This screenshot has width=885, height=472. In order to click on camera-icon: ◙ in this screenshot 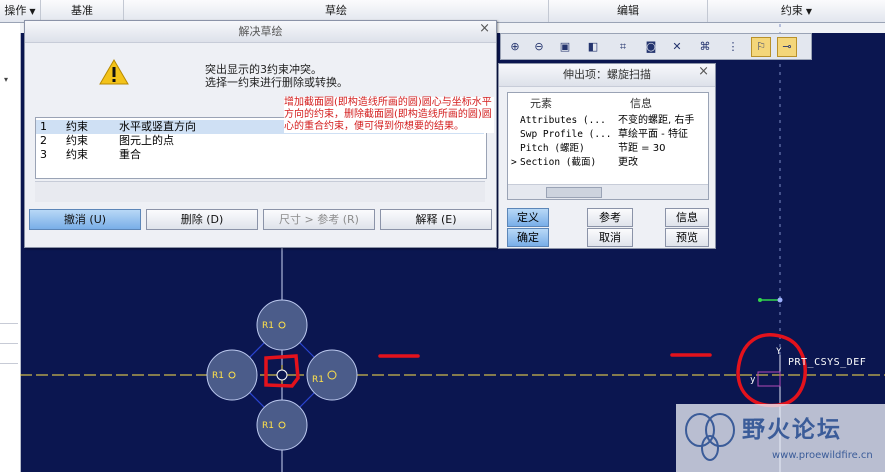, I will do `click(651, 47)`.